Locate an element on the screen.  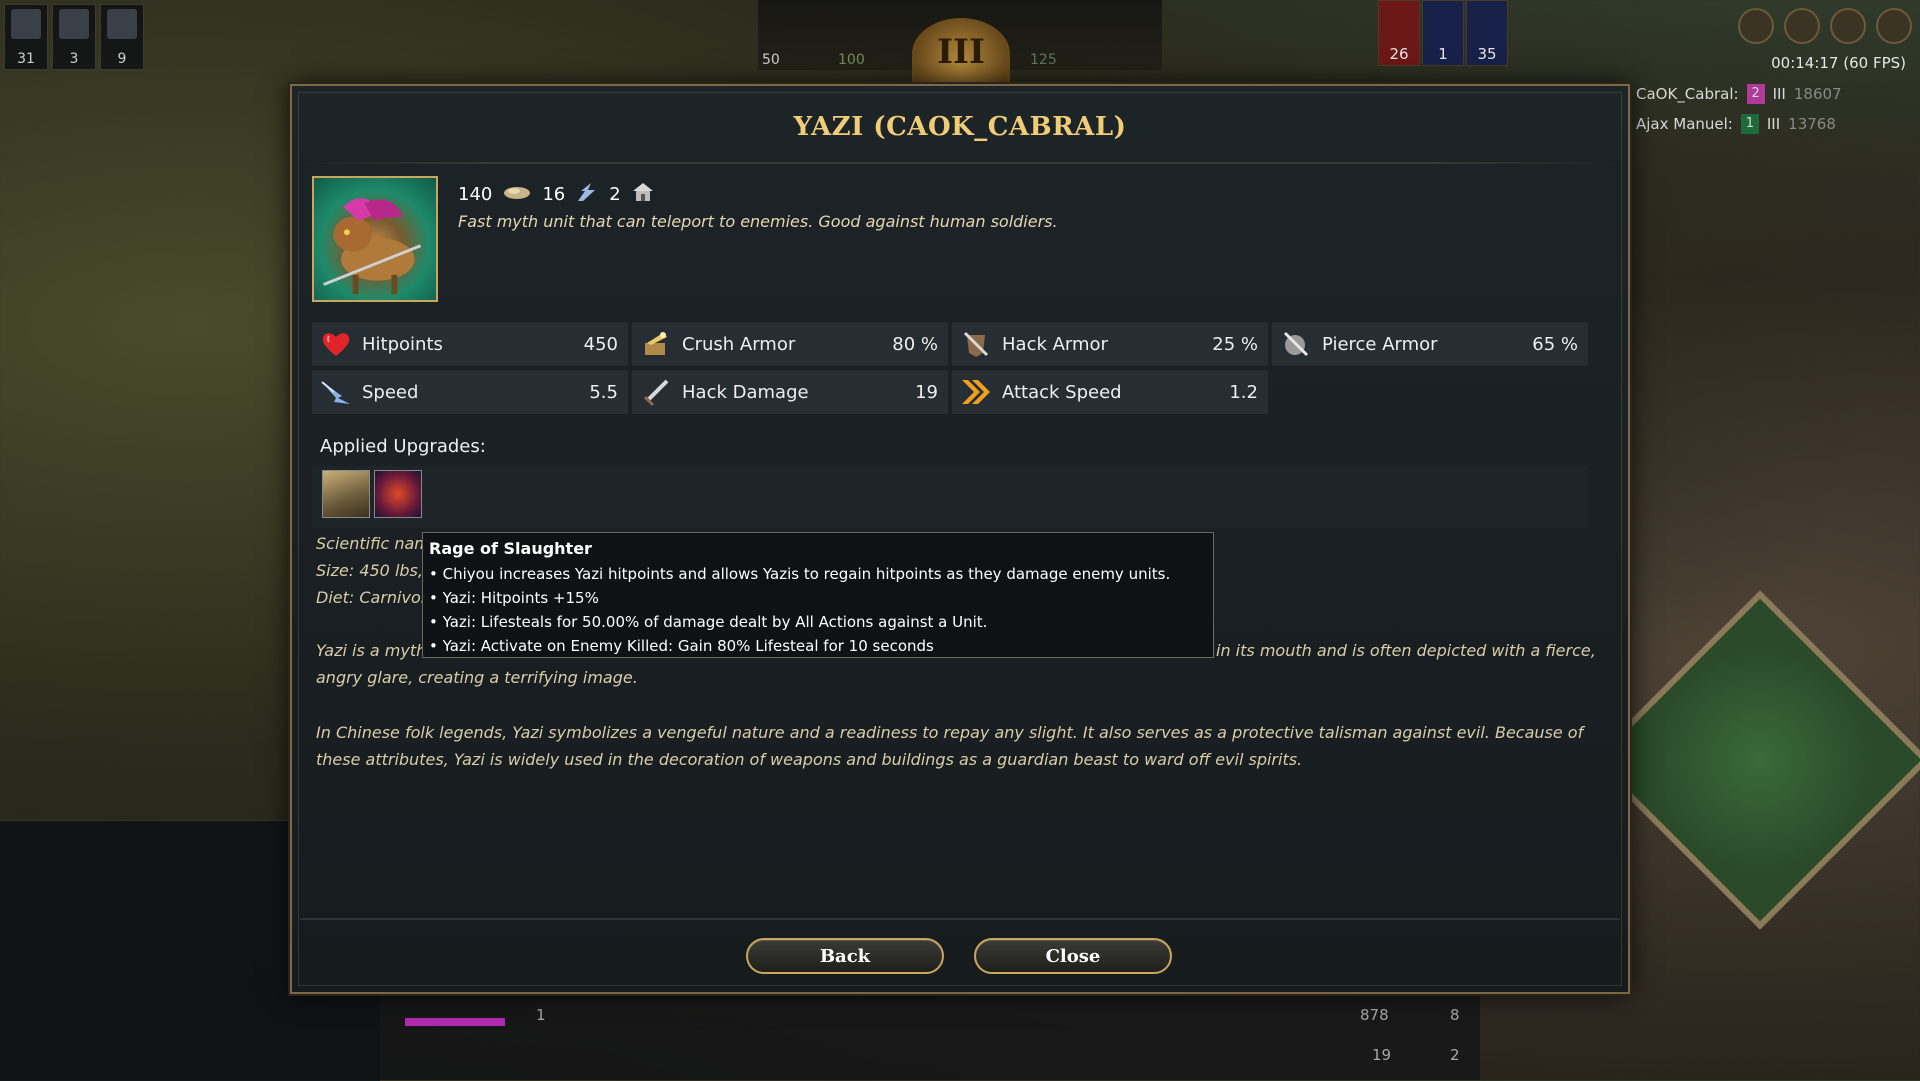
stat-speed: Speed 5.5 is located at coordinates (470, 392).